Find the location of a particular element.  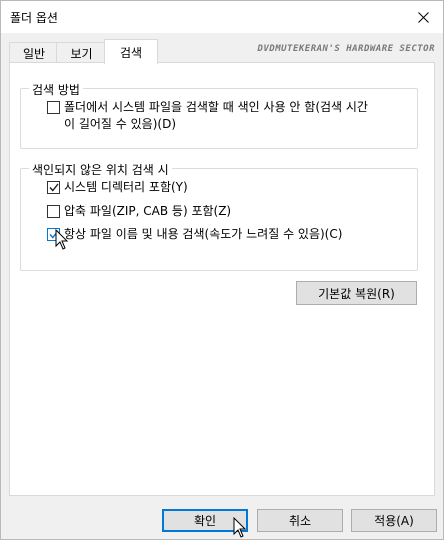

tab-view: 보기 is located at coordinates (81, 53).